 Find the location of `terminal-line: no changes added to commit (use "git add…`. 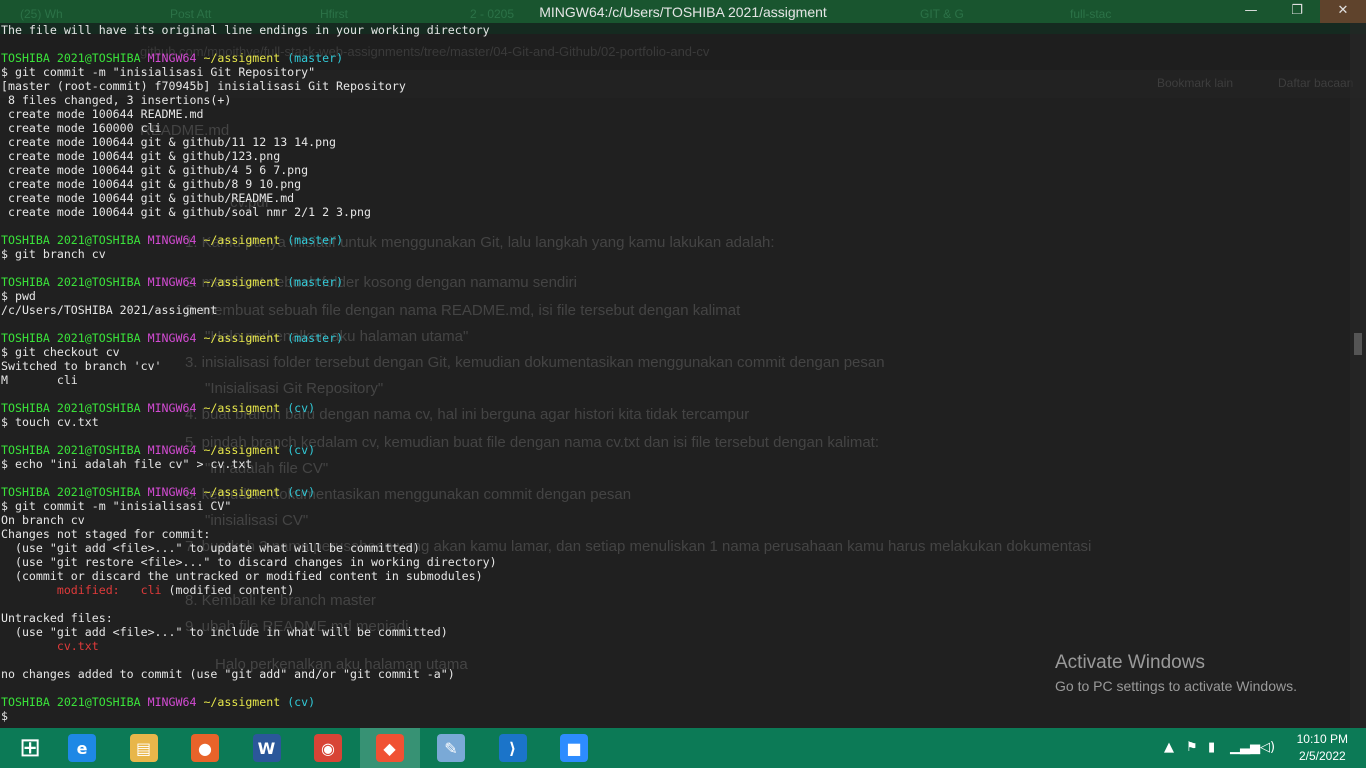

terminal-line: no changes added to commit (use "git add… is located at coordinates (675, 674).